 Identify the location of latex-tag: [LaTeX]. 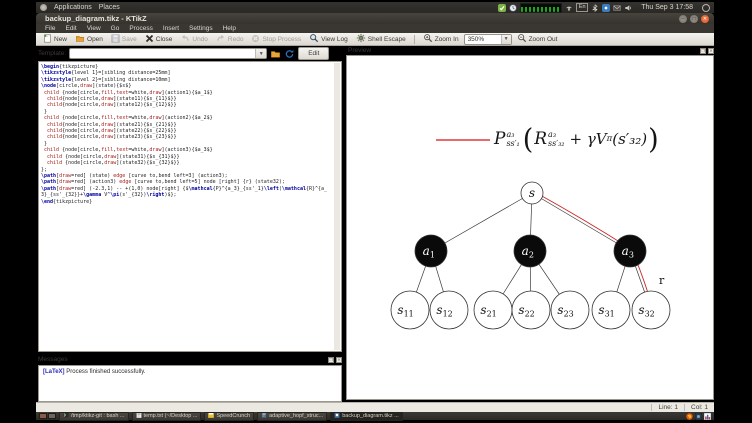
(54, 372).